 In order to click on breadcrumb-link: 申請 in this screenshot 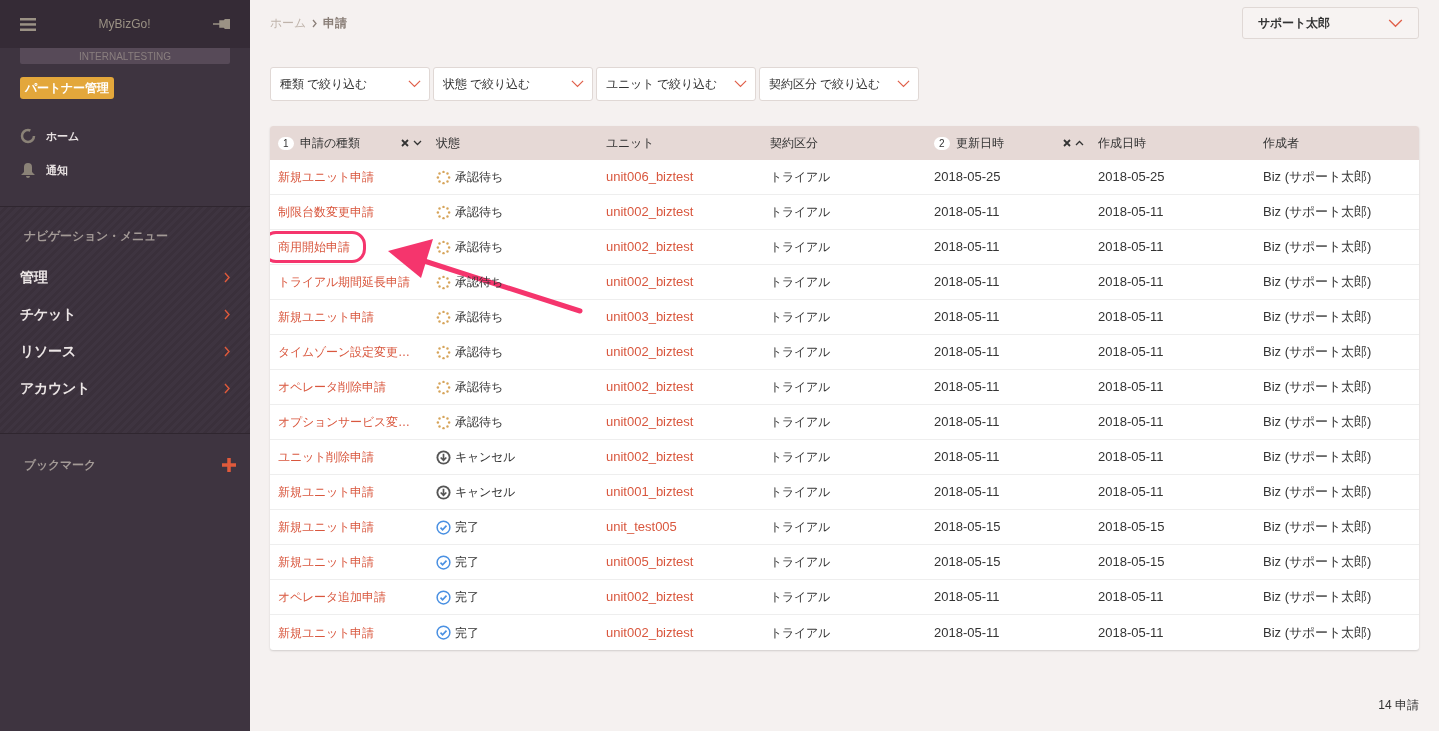, I will do `click(335, 23)`.